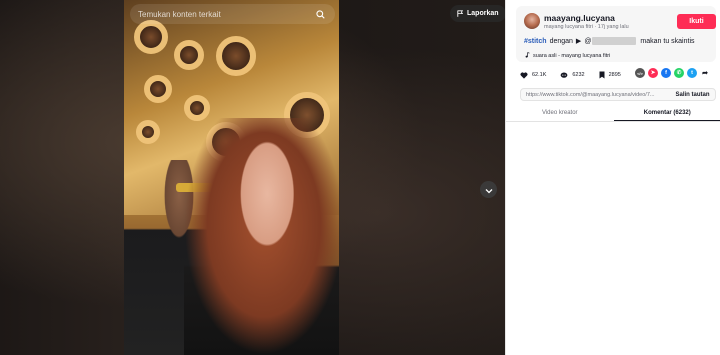  What do you see at coordinates (535, 41) in the screenshot?
I see `hashtag-link: #stitch` at bounding box center [535, 41].